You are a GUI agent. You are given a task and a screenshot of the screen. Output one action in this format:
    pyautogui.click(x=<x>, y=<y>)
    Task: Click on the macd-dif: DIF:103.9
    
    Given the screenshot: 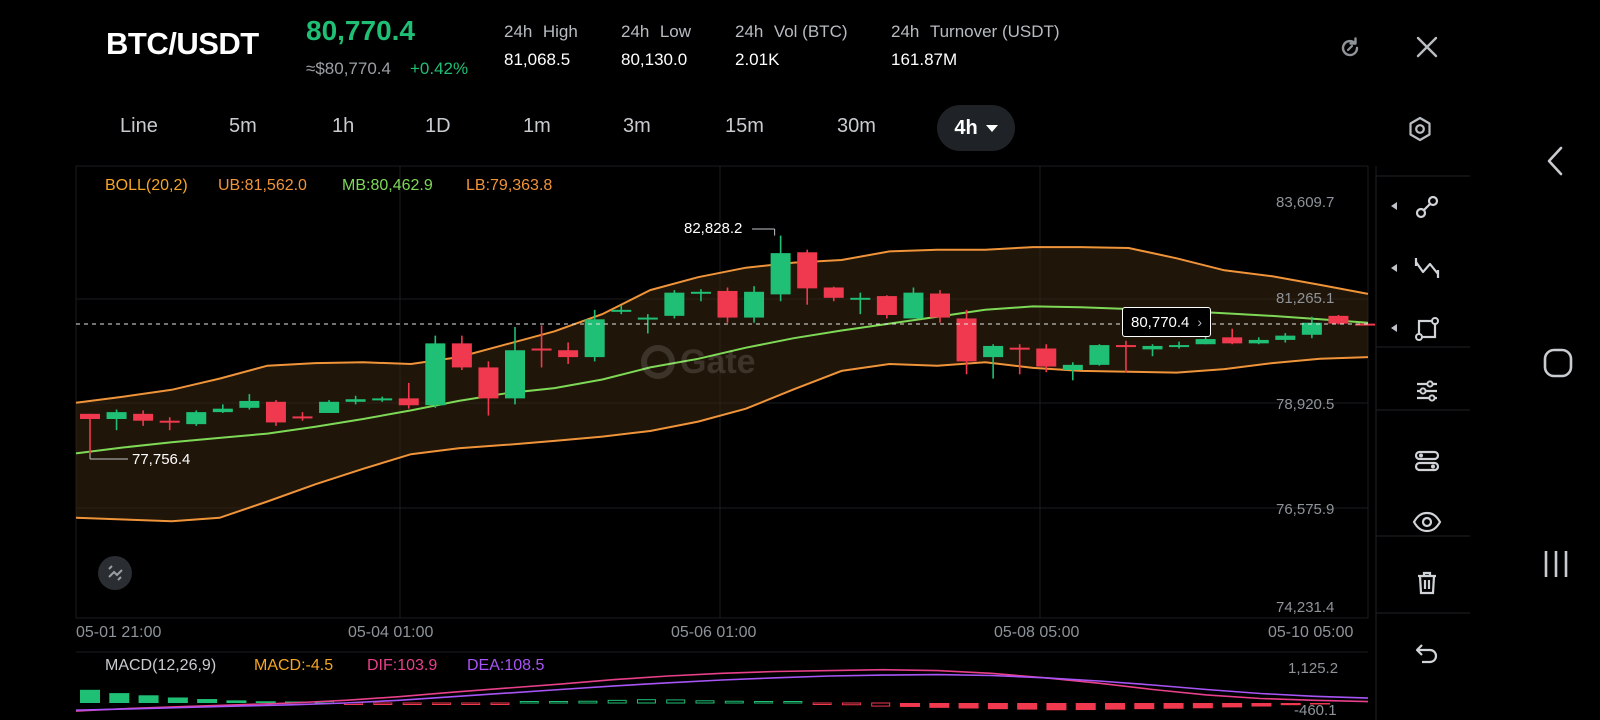 What is the action you would take?
    pyautogui.click(x=402, y=665)
    